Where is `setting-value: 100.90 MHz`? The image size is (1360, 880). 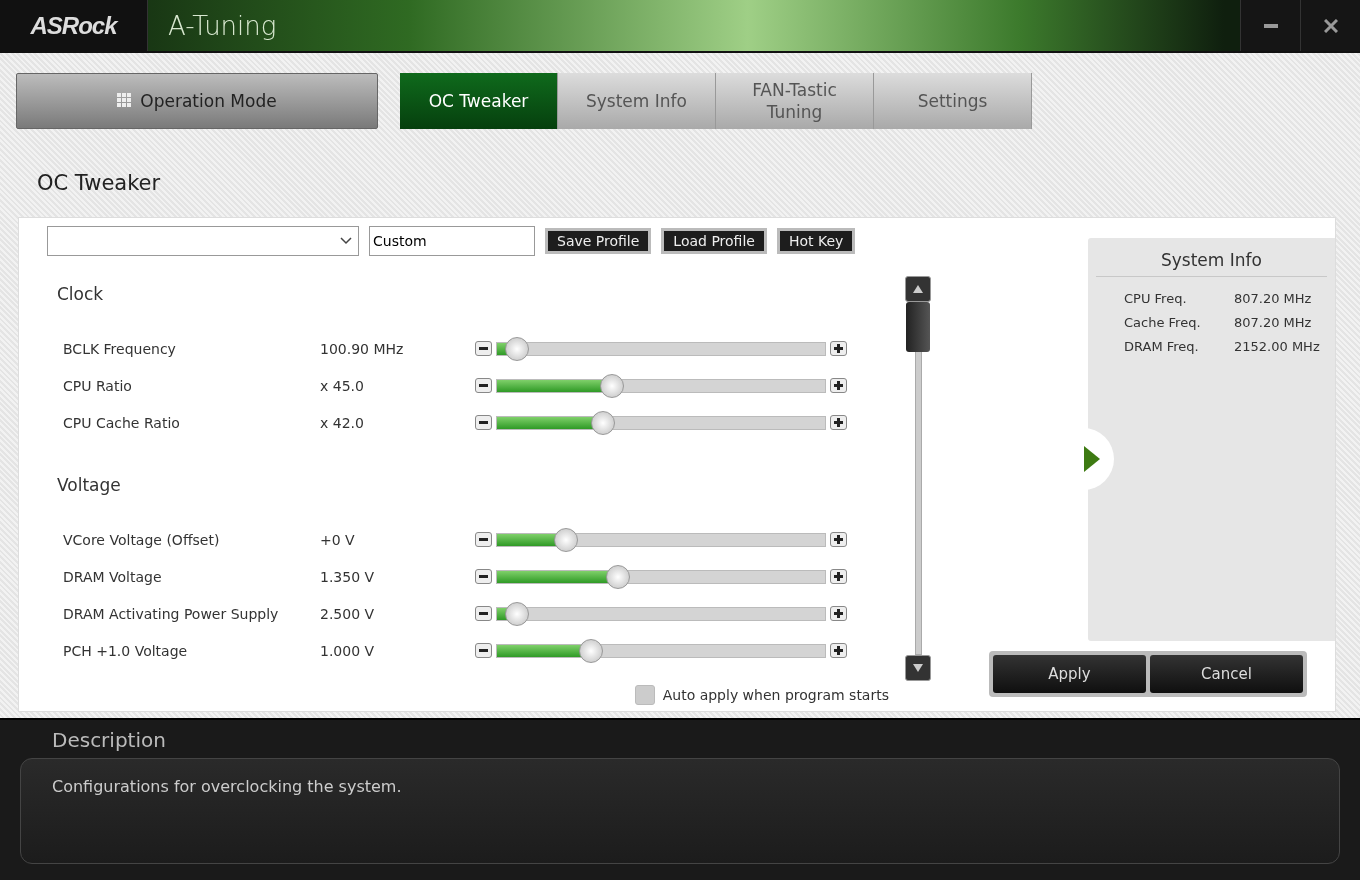
setting-value: 100.90 MHz is located at coordinates (362, 348).